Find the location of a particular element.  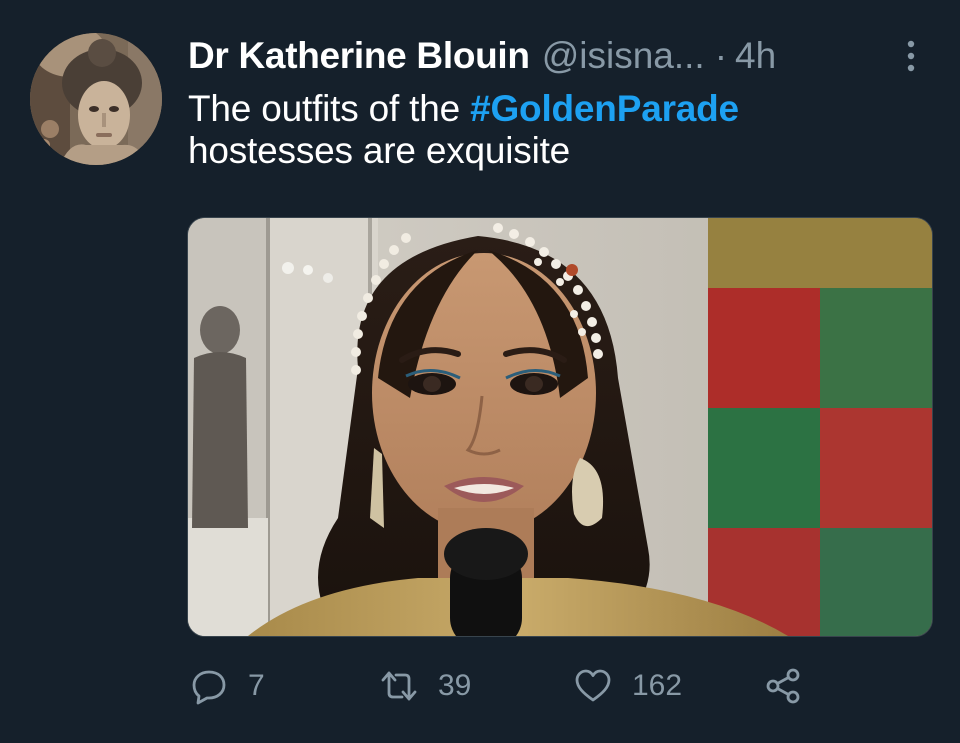

heart-icon is located at coordinates (593, 686).